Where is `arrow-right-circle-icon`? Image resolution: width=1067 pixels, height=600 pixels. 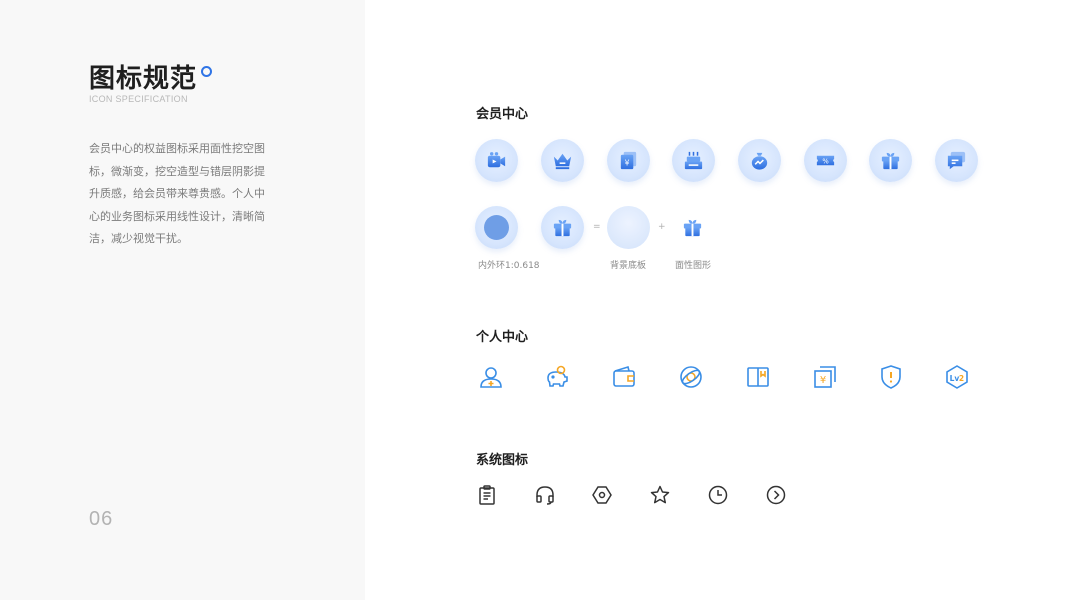 arrow-right-circle-icon is located at coordinates (776, 495).